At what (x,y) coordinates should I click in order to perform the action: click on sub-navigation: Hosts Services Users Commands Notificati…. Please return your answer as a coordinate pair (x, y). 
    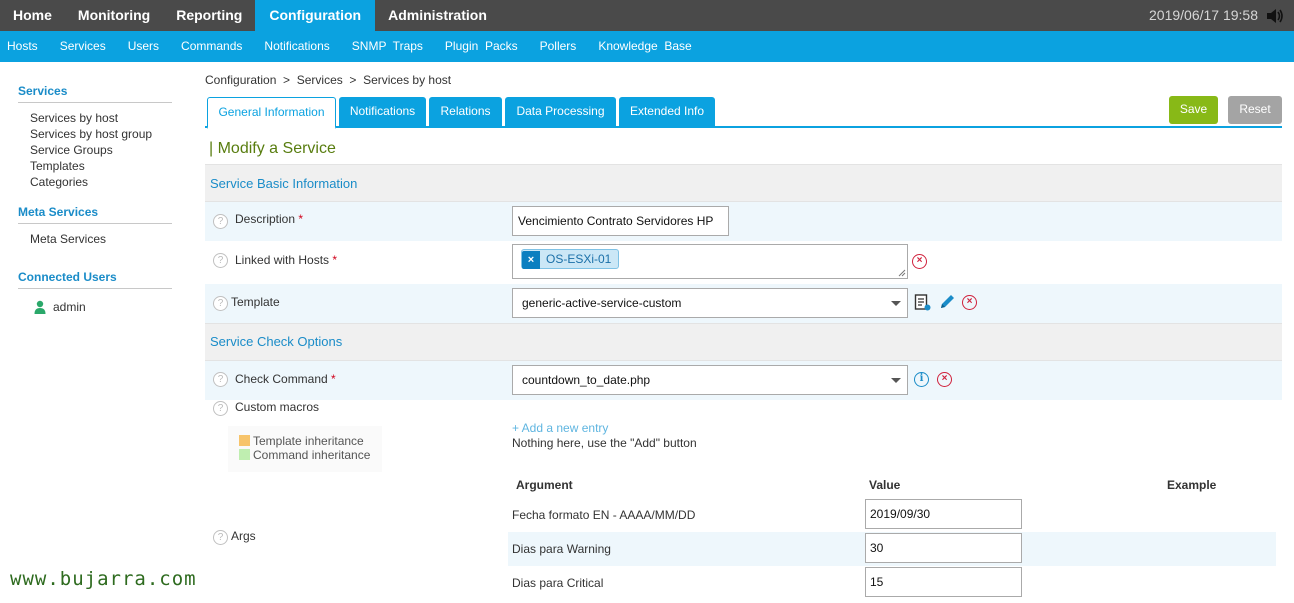
    Looking at the image, I should click on (647, 46).